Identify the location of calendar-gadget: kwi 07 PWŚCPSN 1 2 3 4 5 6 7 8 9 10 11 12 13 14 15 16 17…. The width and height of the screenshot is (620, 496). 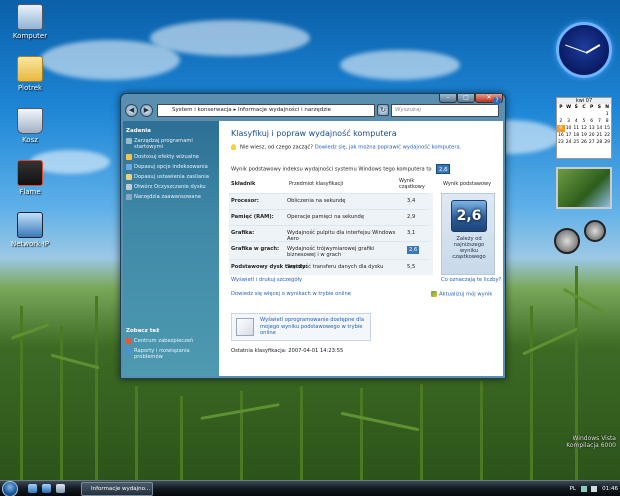
(584, 128).